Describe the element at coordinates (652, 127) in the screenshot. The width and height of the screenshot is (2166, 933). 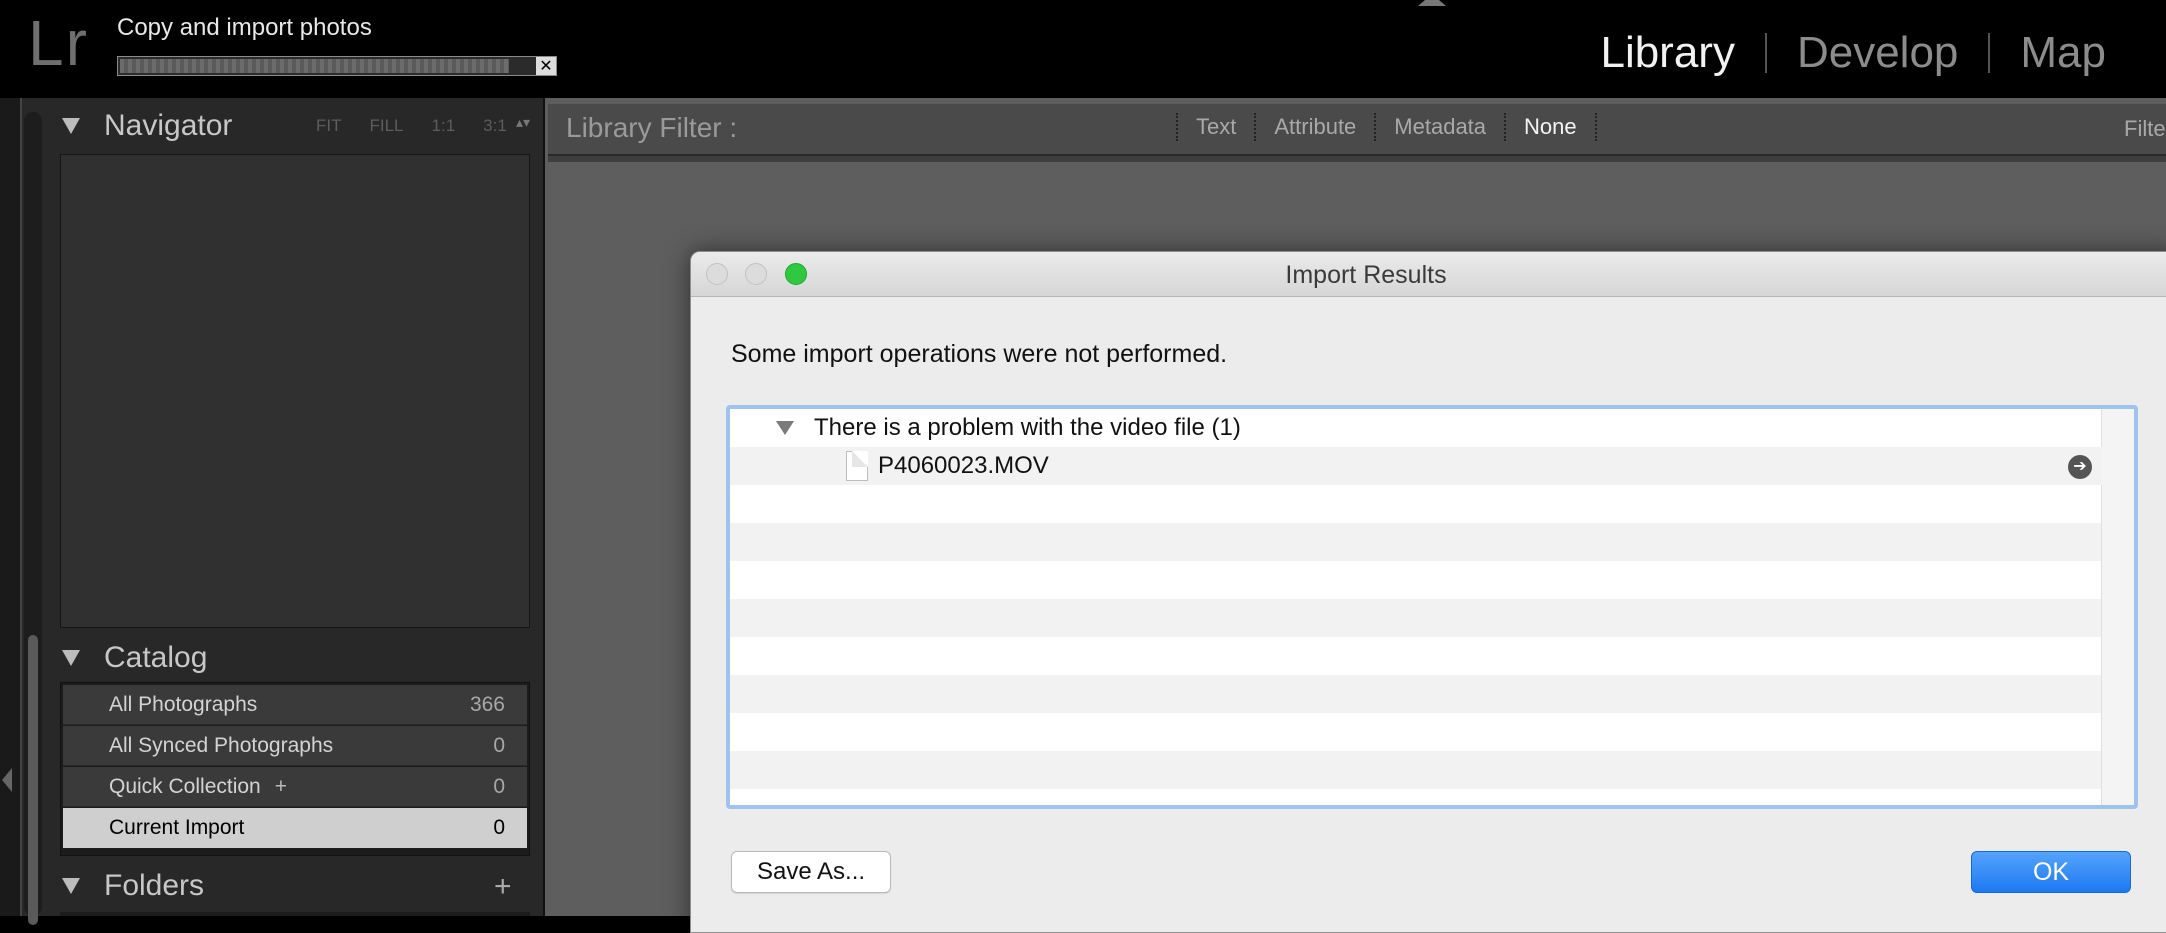
I see `library-filter-label: Library Filter :` at that location.